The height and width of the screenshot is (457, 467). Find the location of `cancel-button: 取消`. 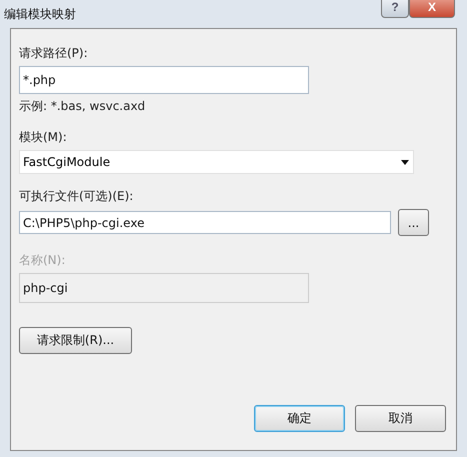

cancel-button: 取消 is located at coordinates (400, 418).